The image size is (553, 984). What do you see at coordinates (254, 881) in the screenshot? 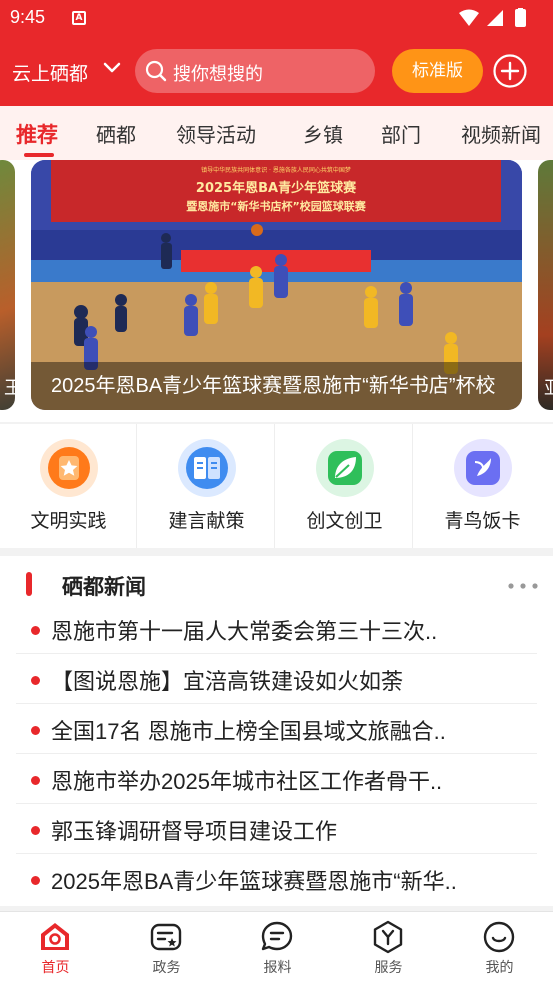
I see `news-headline: 2025年恩BA青少年篮球赛暨恩施市“新华..` at bounding box center [254, 881].